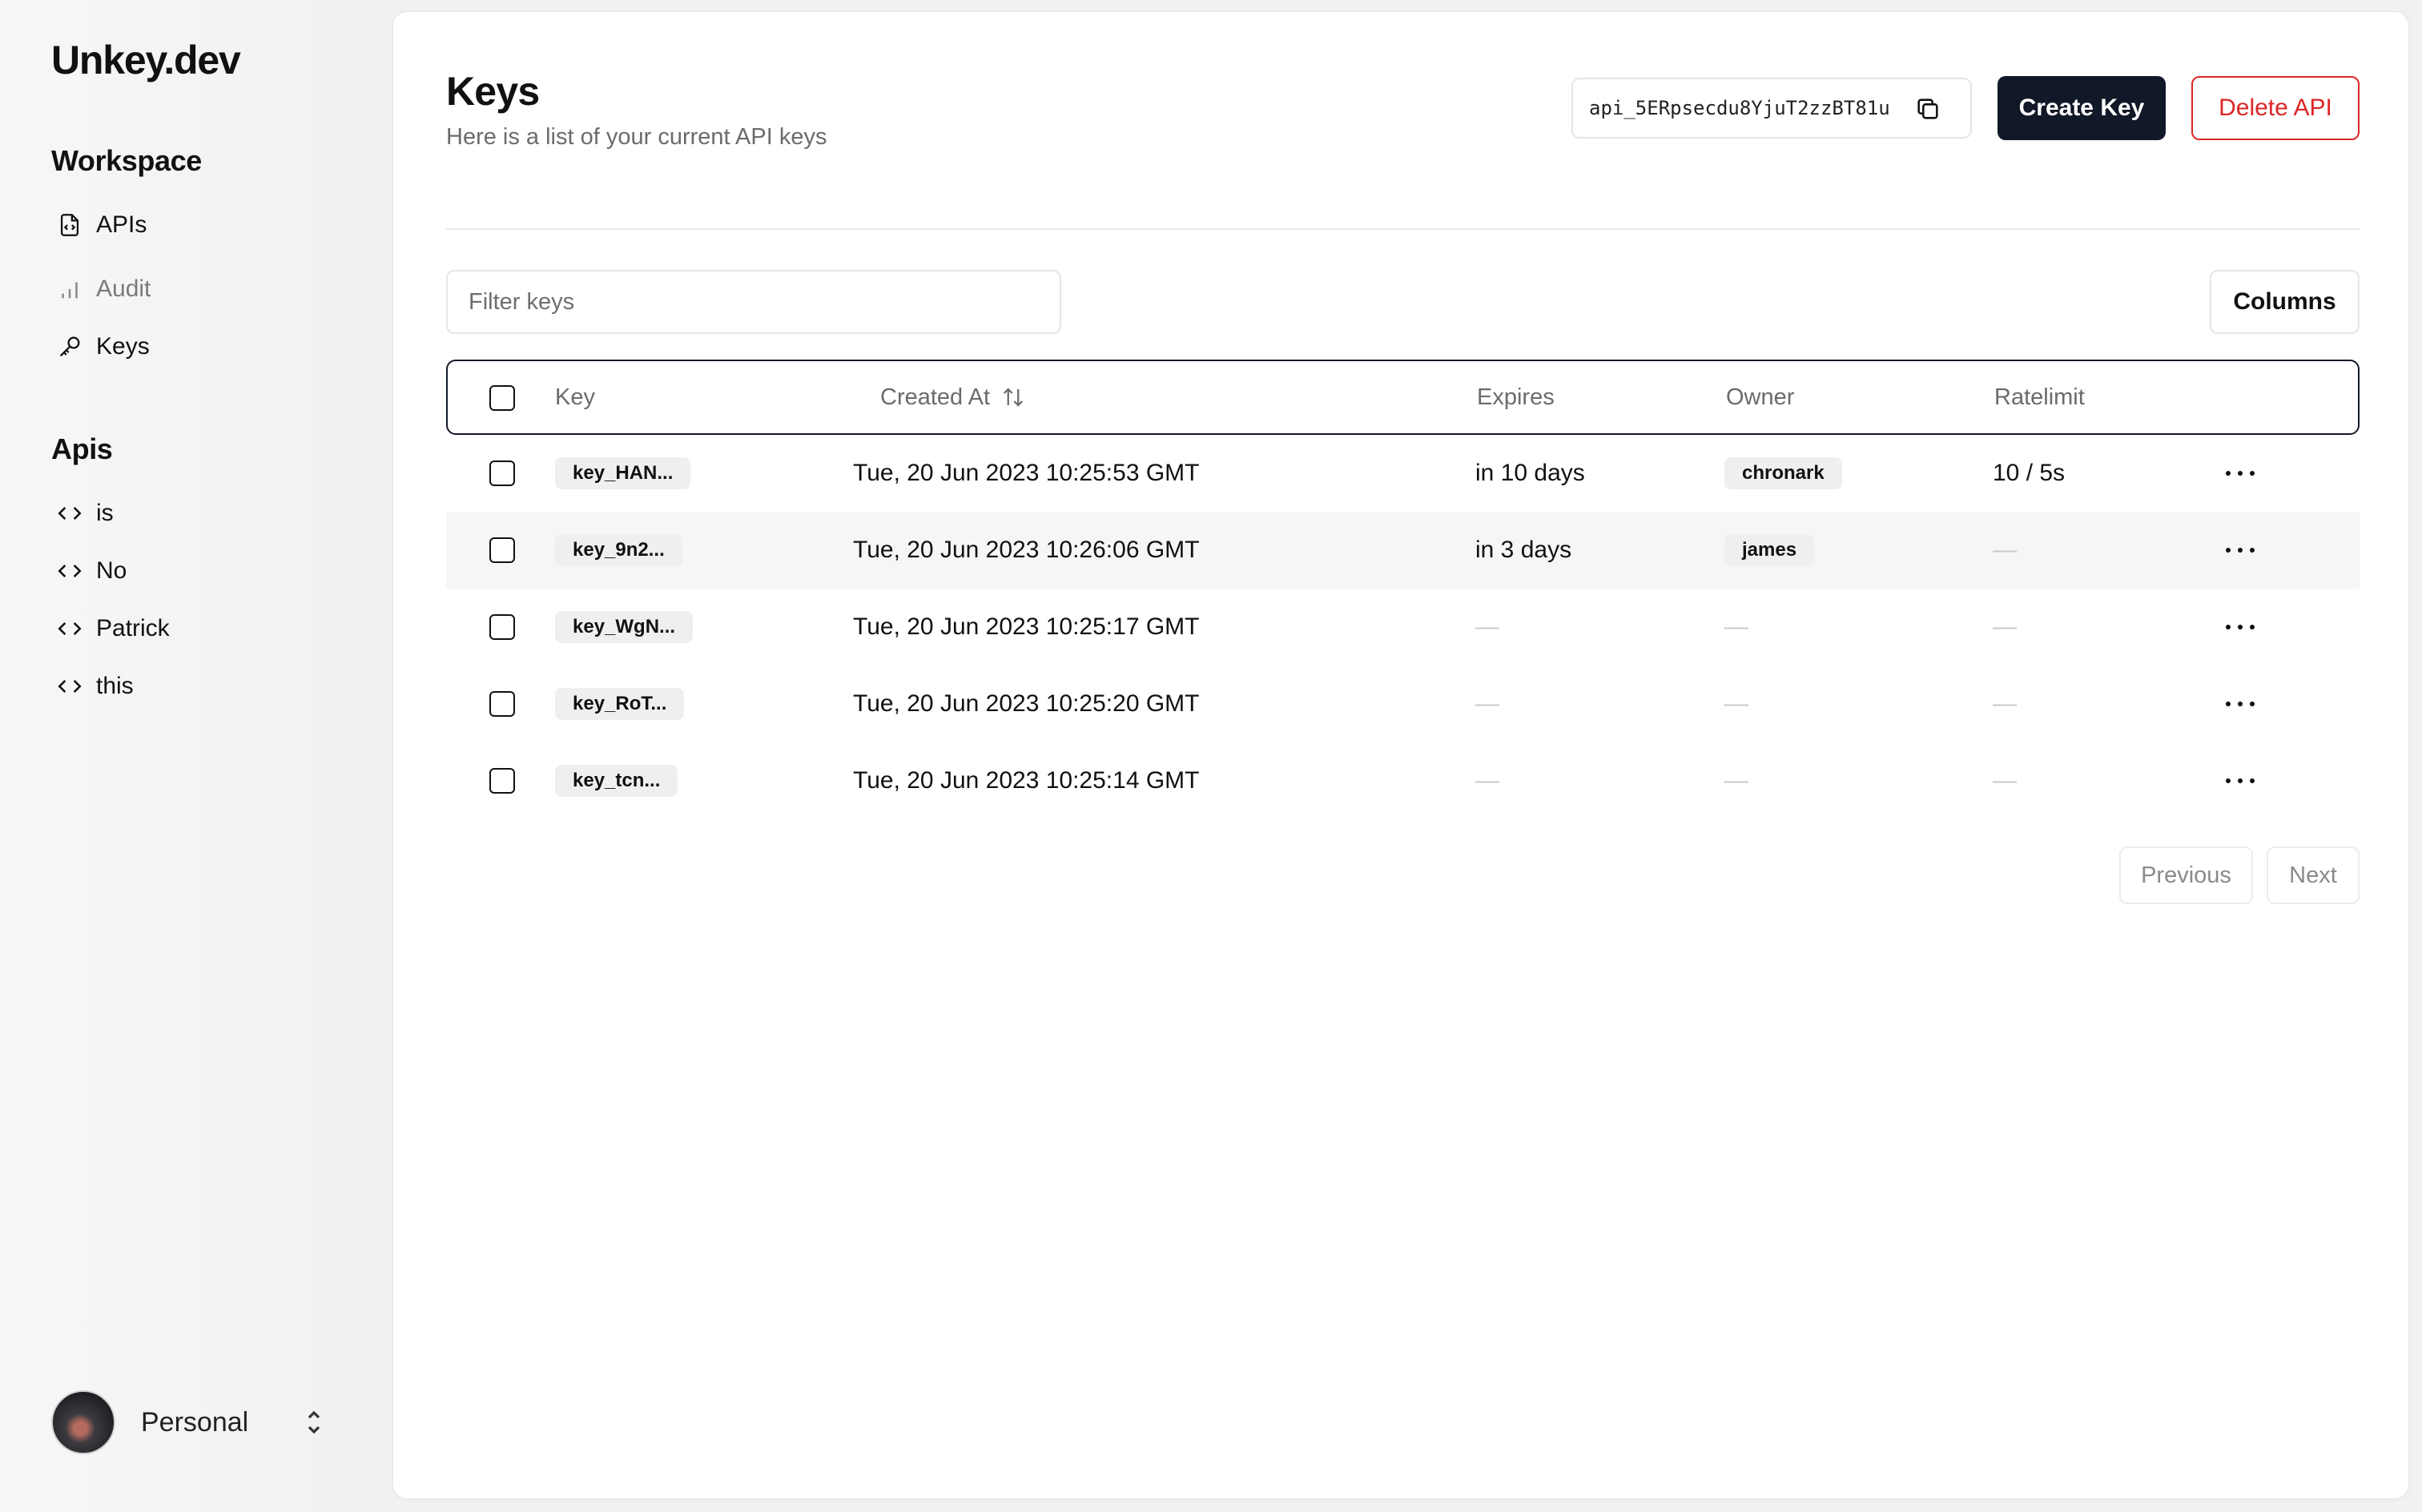 The height and width of the screenshot is (1512, 2422). What do you see at coordinates (935, 397) in the screenshot?
I see `column-header-label: Created At` at bounding box center [935, 397].